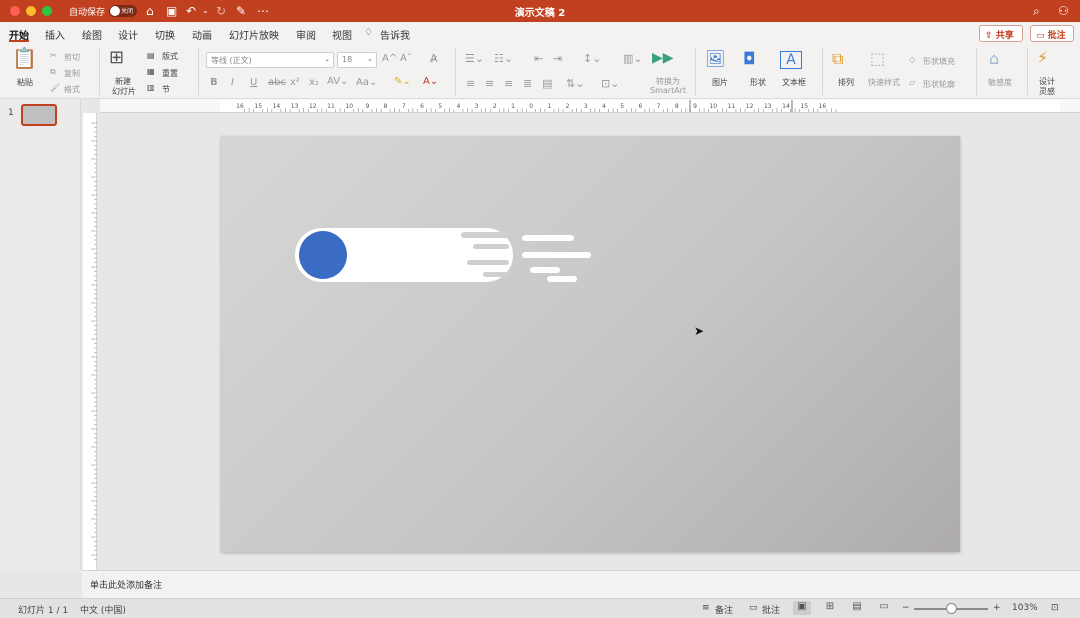  Describe the element at coordinates (951, 608) in the screenshot. I see `zoom-slider-handle` at that location.